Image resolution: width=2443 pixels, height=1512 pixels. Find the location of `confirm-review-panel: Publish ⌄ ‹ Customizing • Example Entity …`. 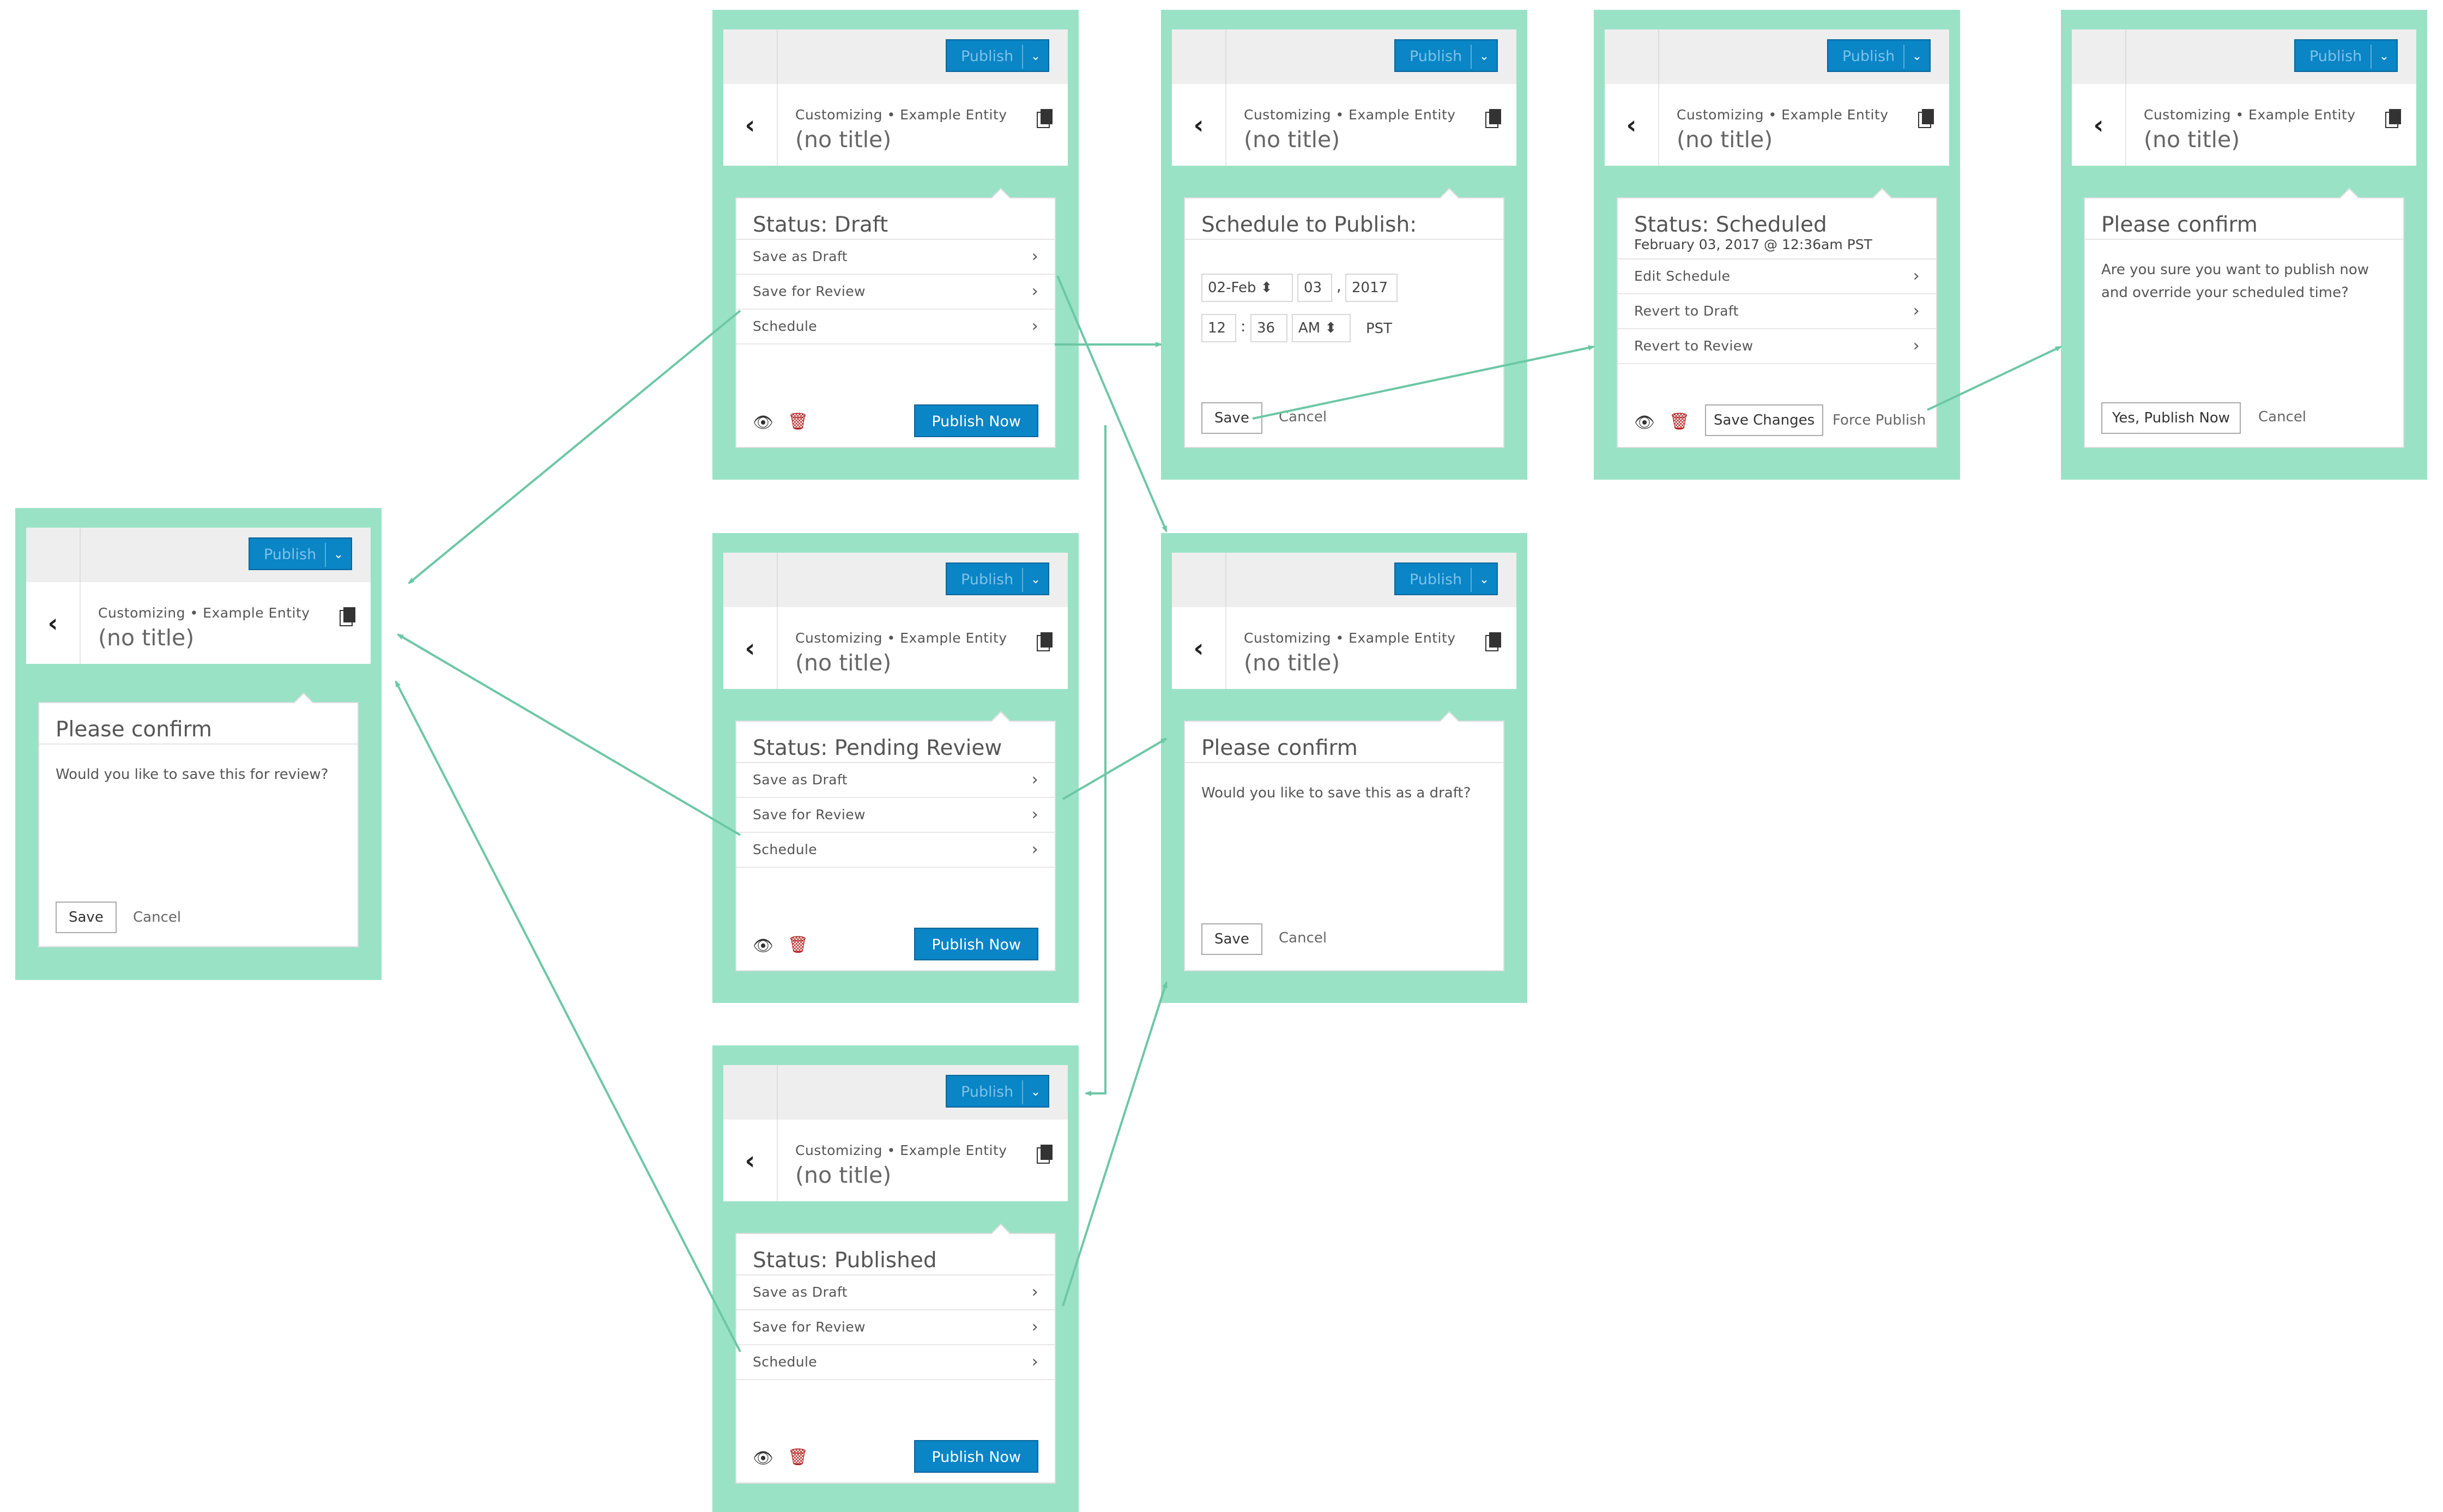

confirm-review-panel: Publish ⌄ ‹ Customizing • Example Entity … is located at coordinates (198, 744).